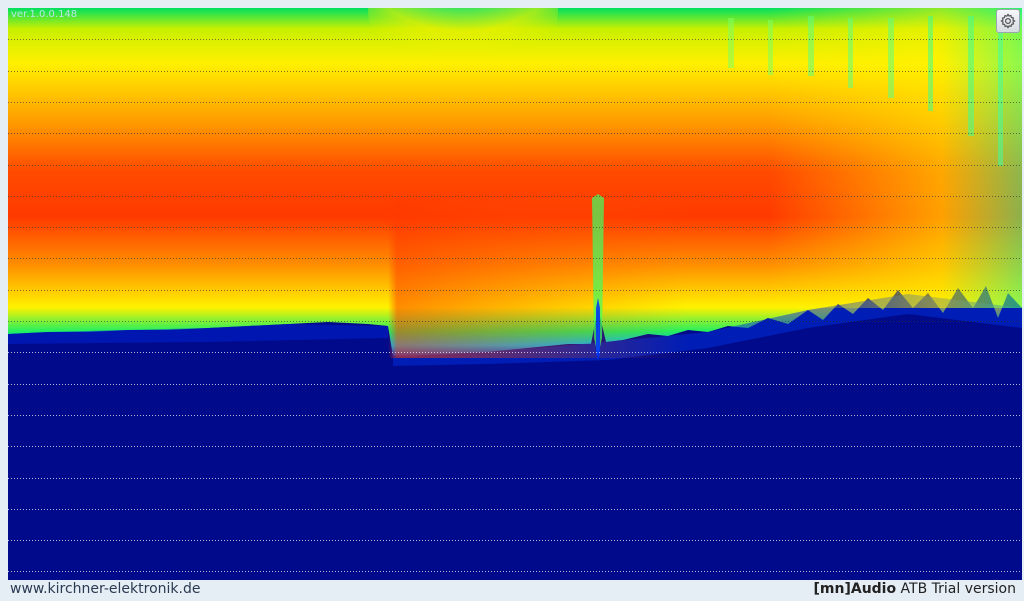 The width and height of the screenshot is (1024, 601). What do you see at coordinates (598, 329) in the screenshot?
I see `transient-spike-core` at bounding box center [598, 329].